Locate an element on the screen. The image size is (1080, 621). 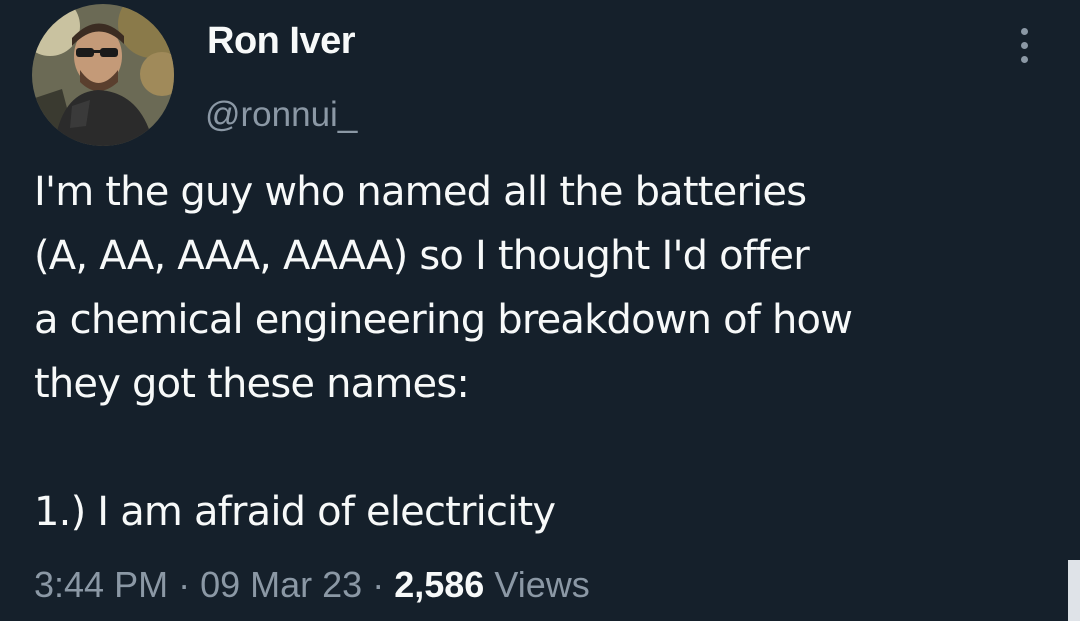
user-handle: @ronnui_ is located at coordinates (281, 115).